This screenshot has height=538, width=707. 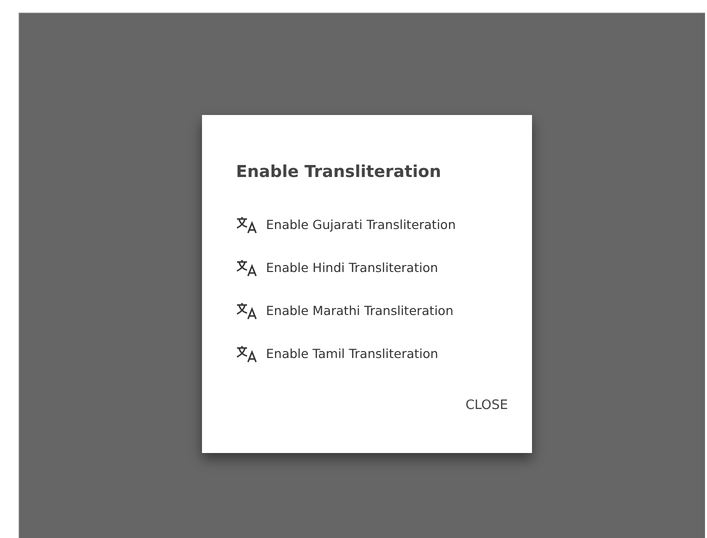 I want to click on menu-item: Enable Marathi Transliteration, so click(x=374, y=310).